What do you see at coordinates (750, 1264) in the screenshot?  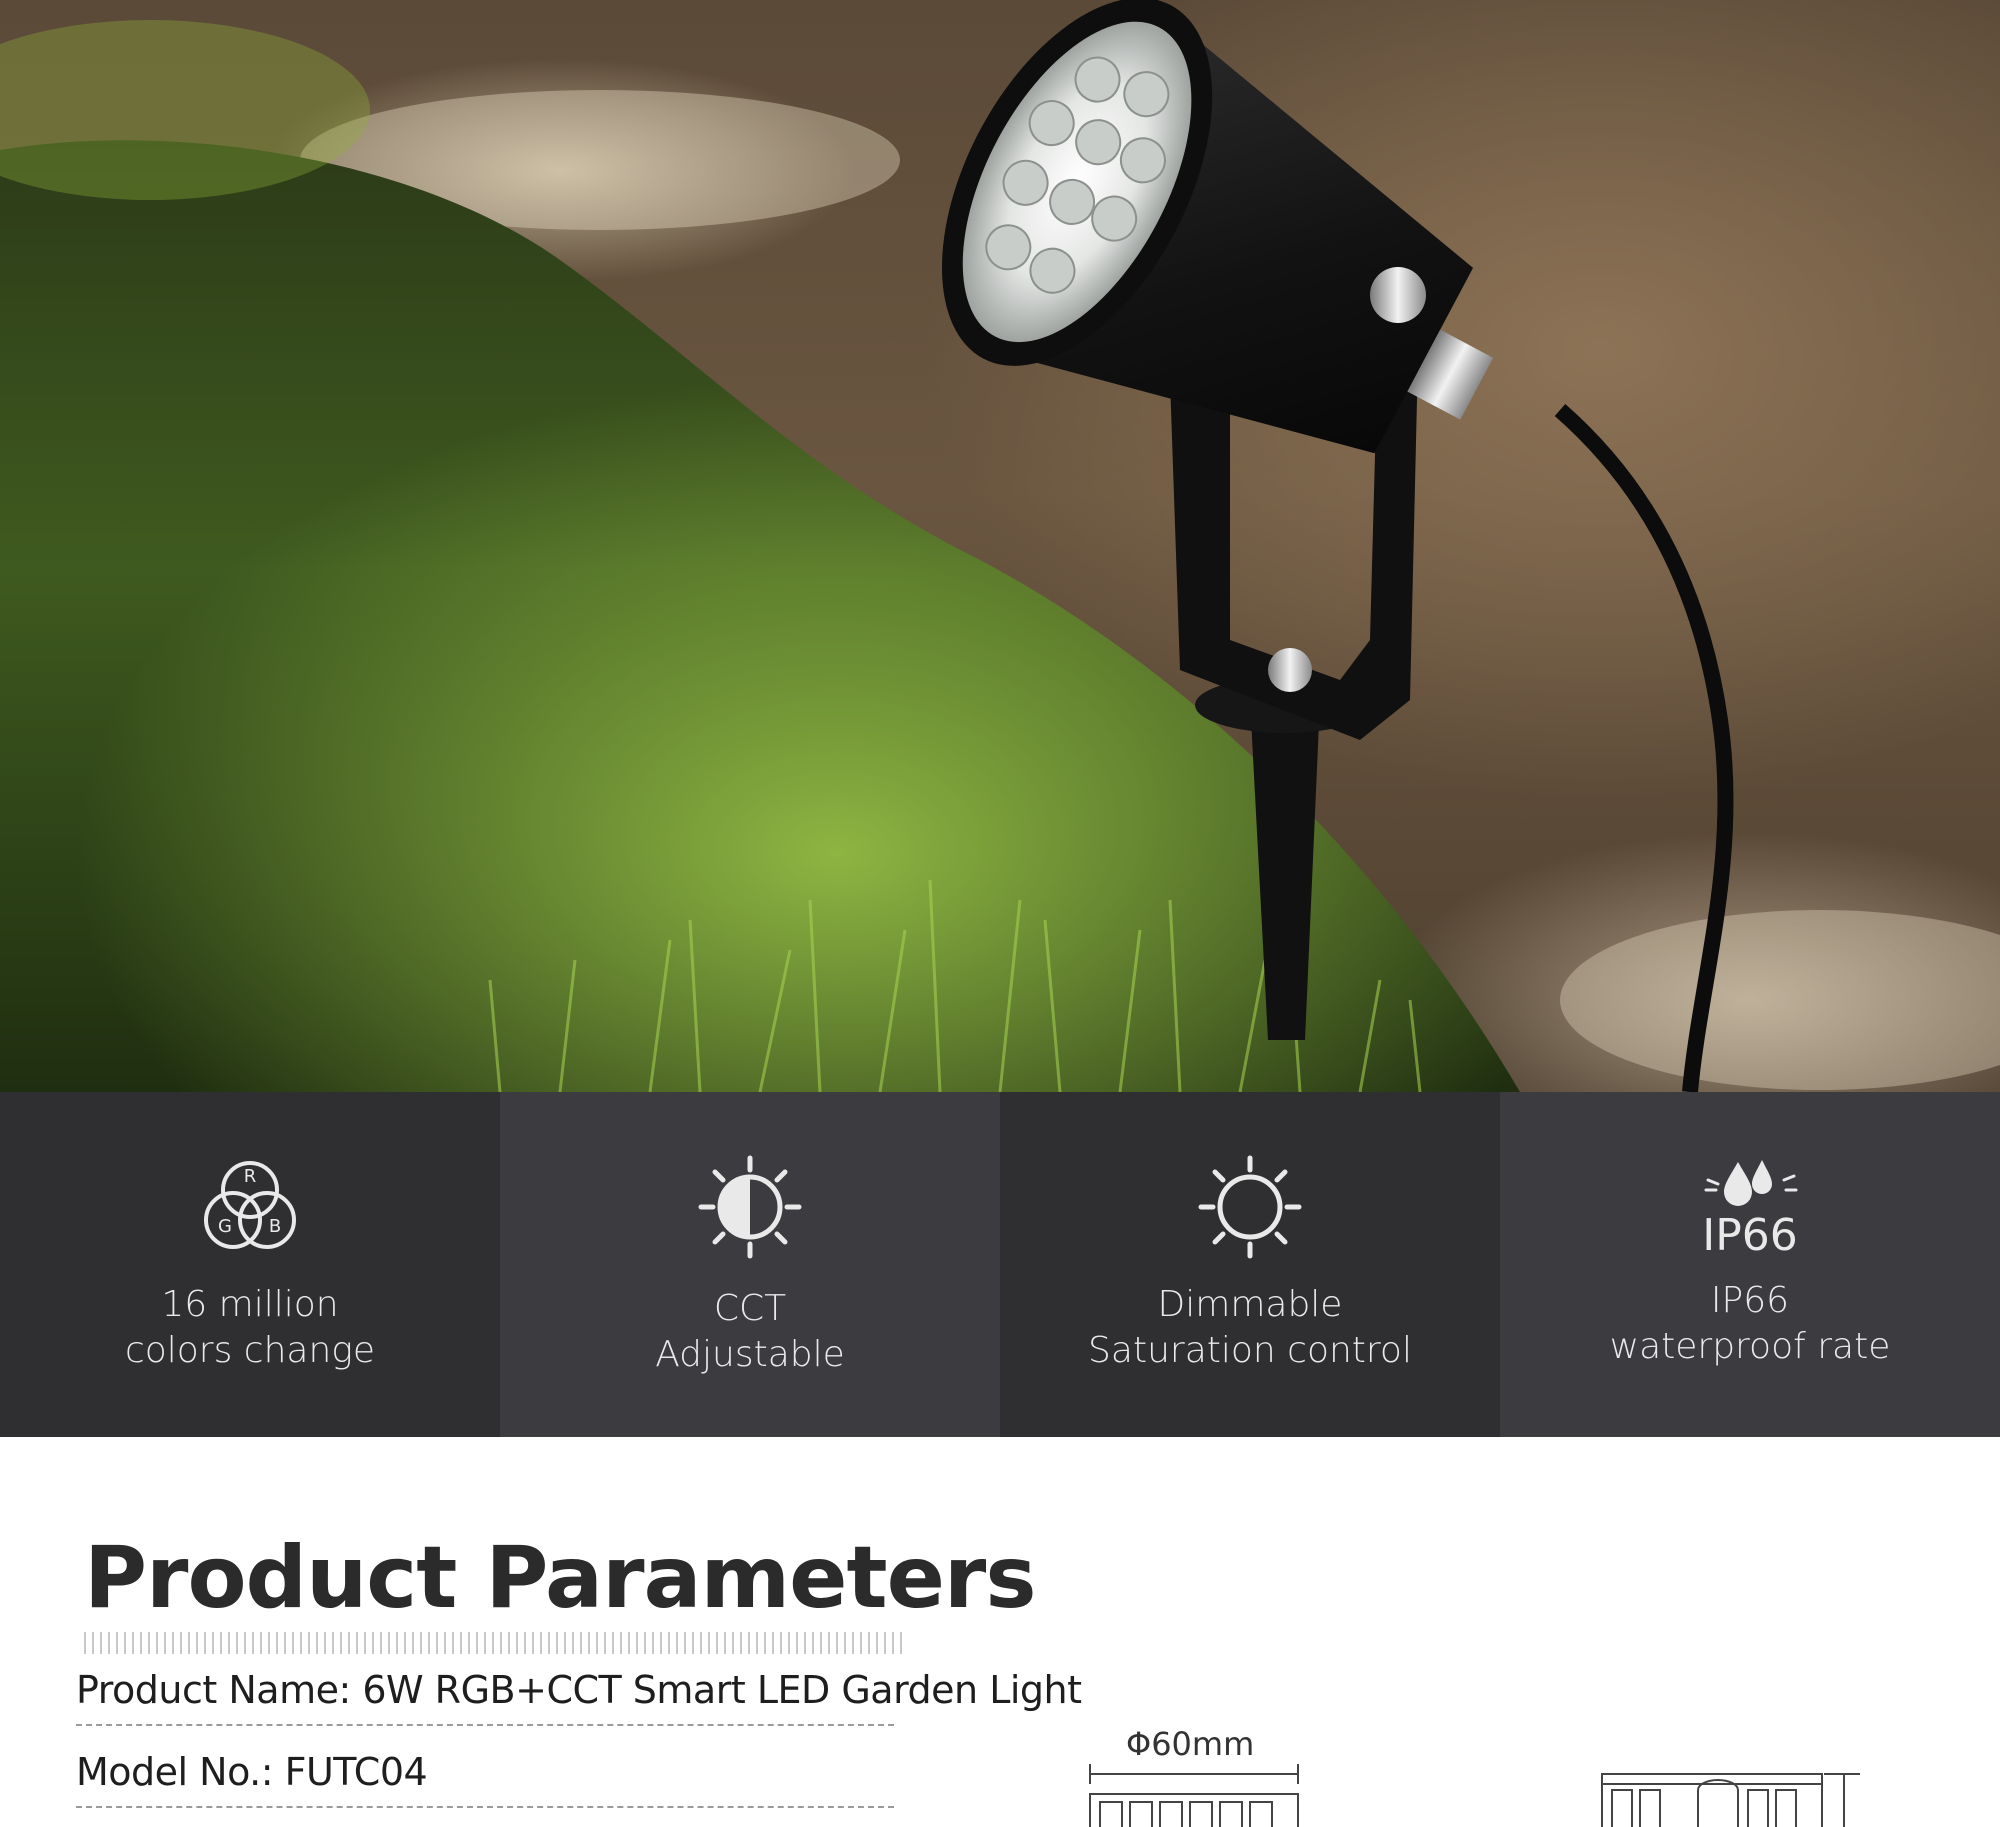 I see `feature-cct: CCT Adjustable` at bounding box center [750, 1264].